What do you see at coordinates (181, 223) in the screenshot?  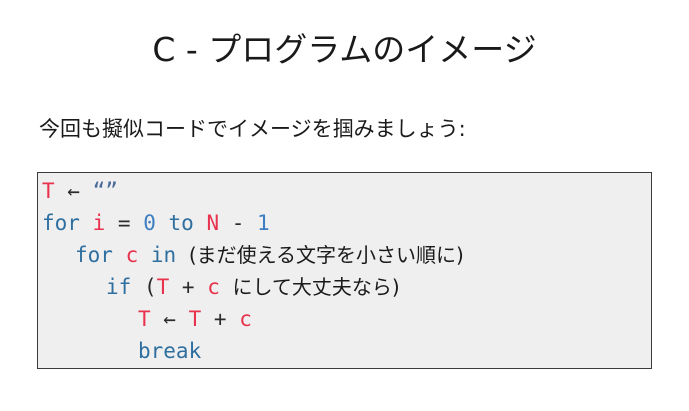 I see `code-keyword-to: to` at bounding box center [181, 223].